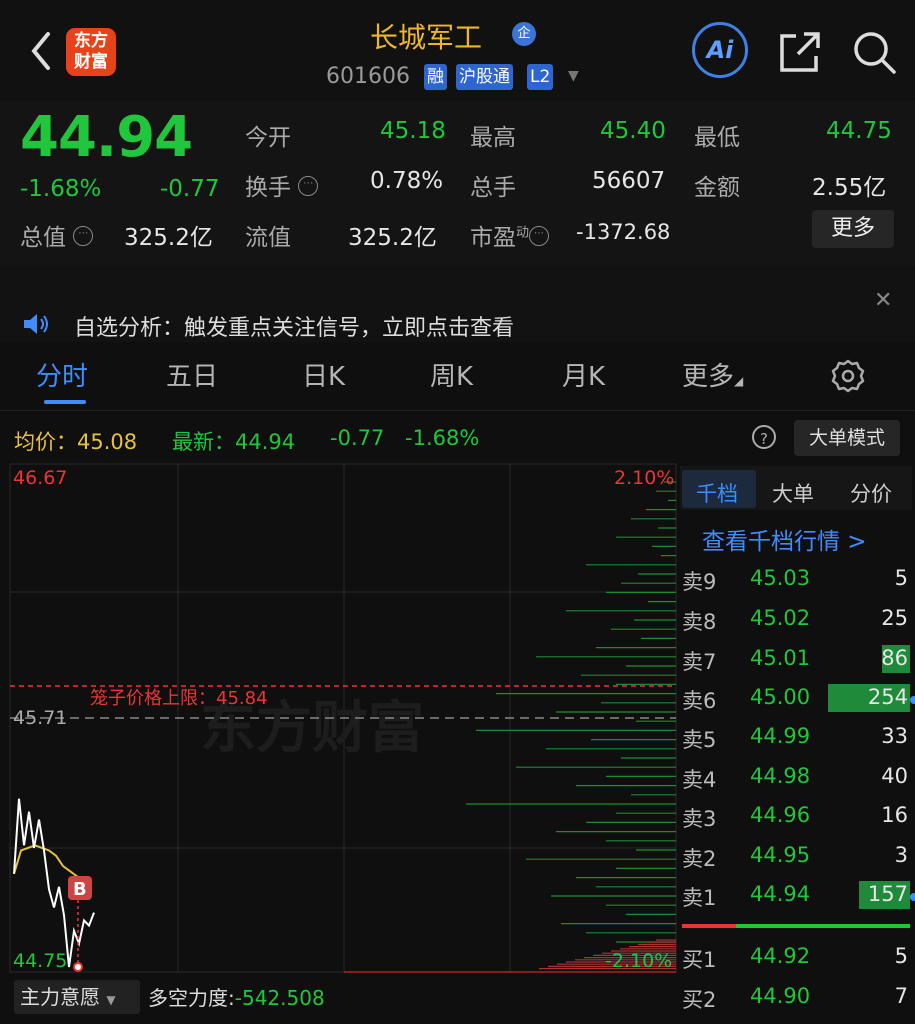 The width and height of the screenshot is (915, 1024). Describe the element at coordinates (65, 402) in the screenshot. I see `active-tab-indicator` at that location.